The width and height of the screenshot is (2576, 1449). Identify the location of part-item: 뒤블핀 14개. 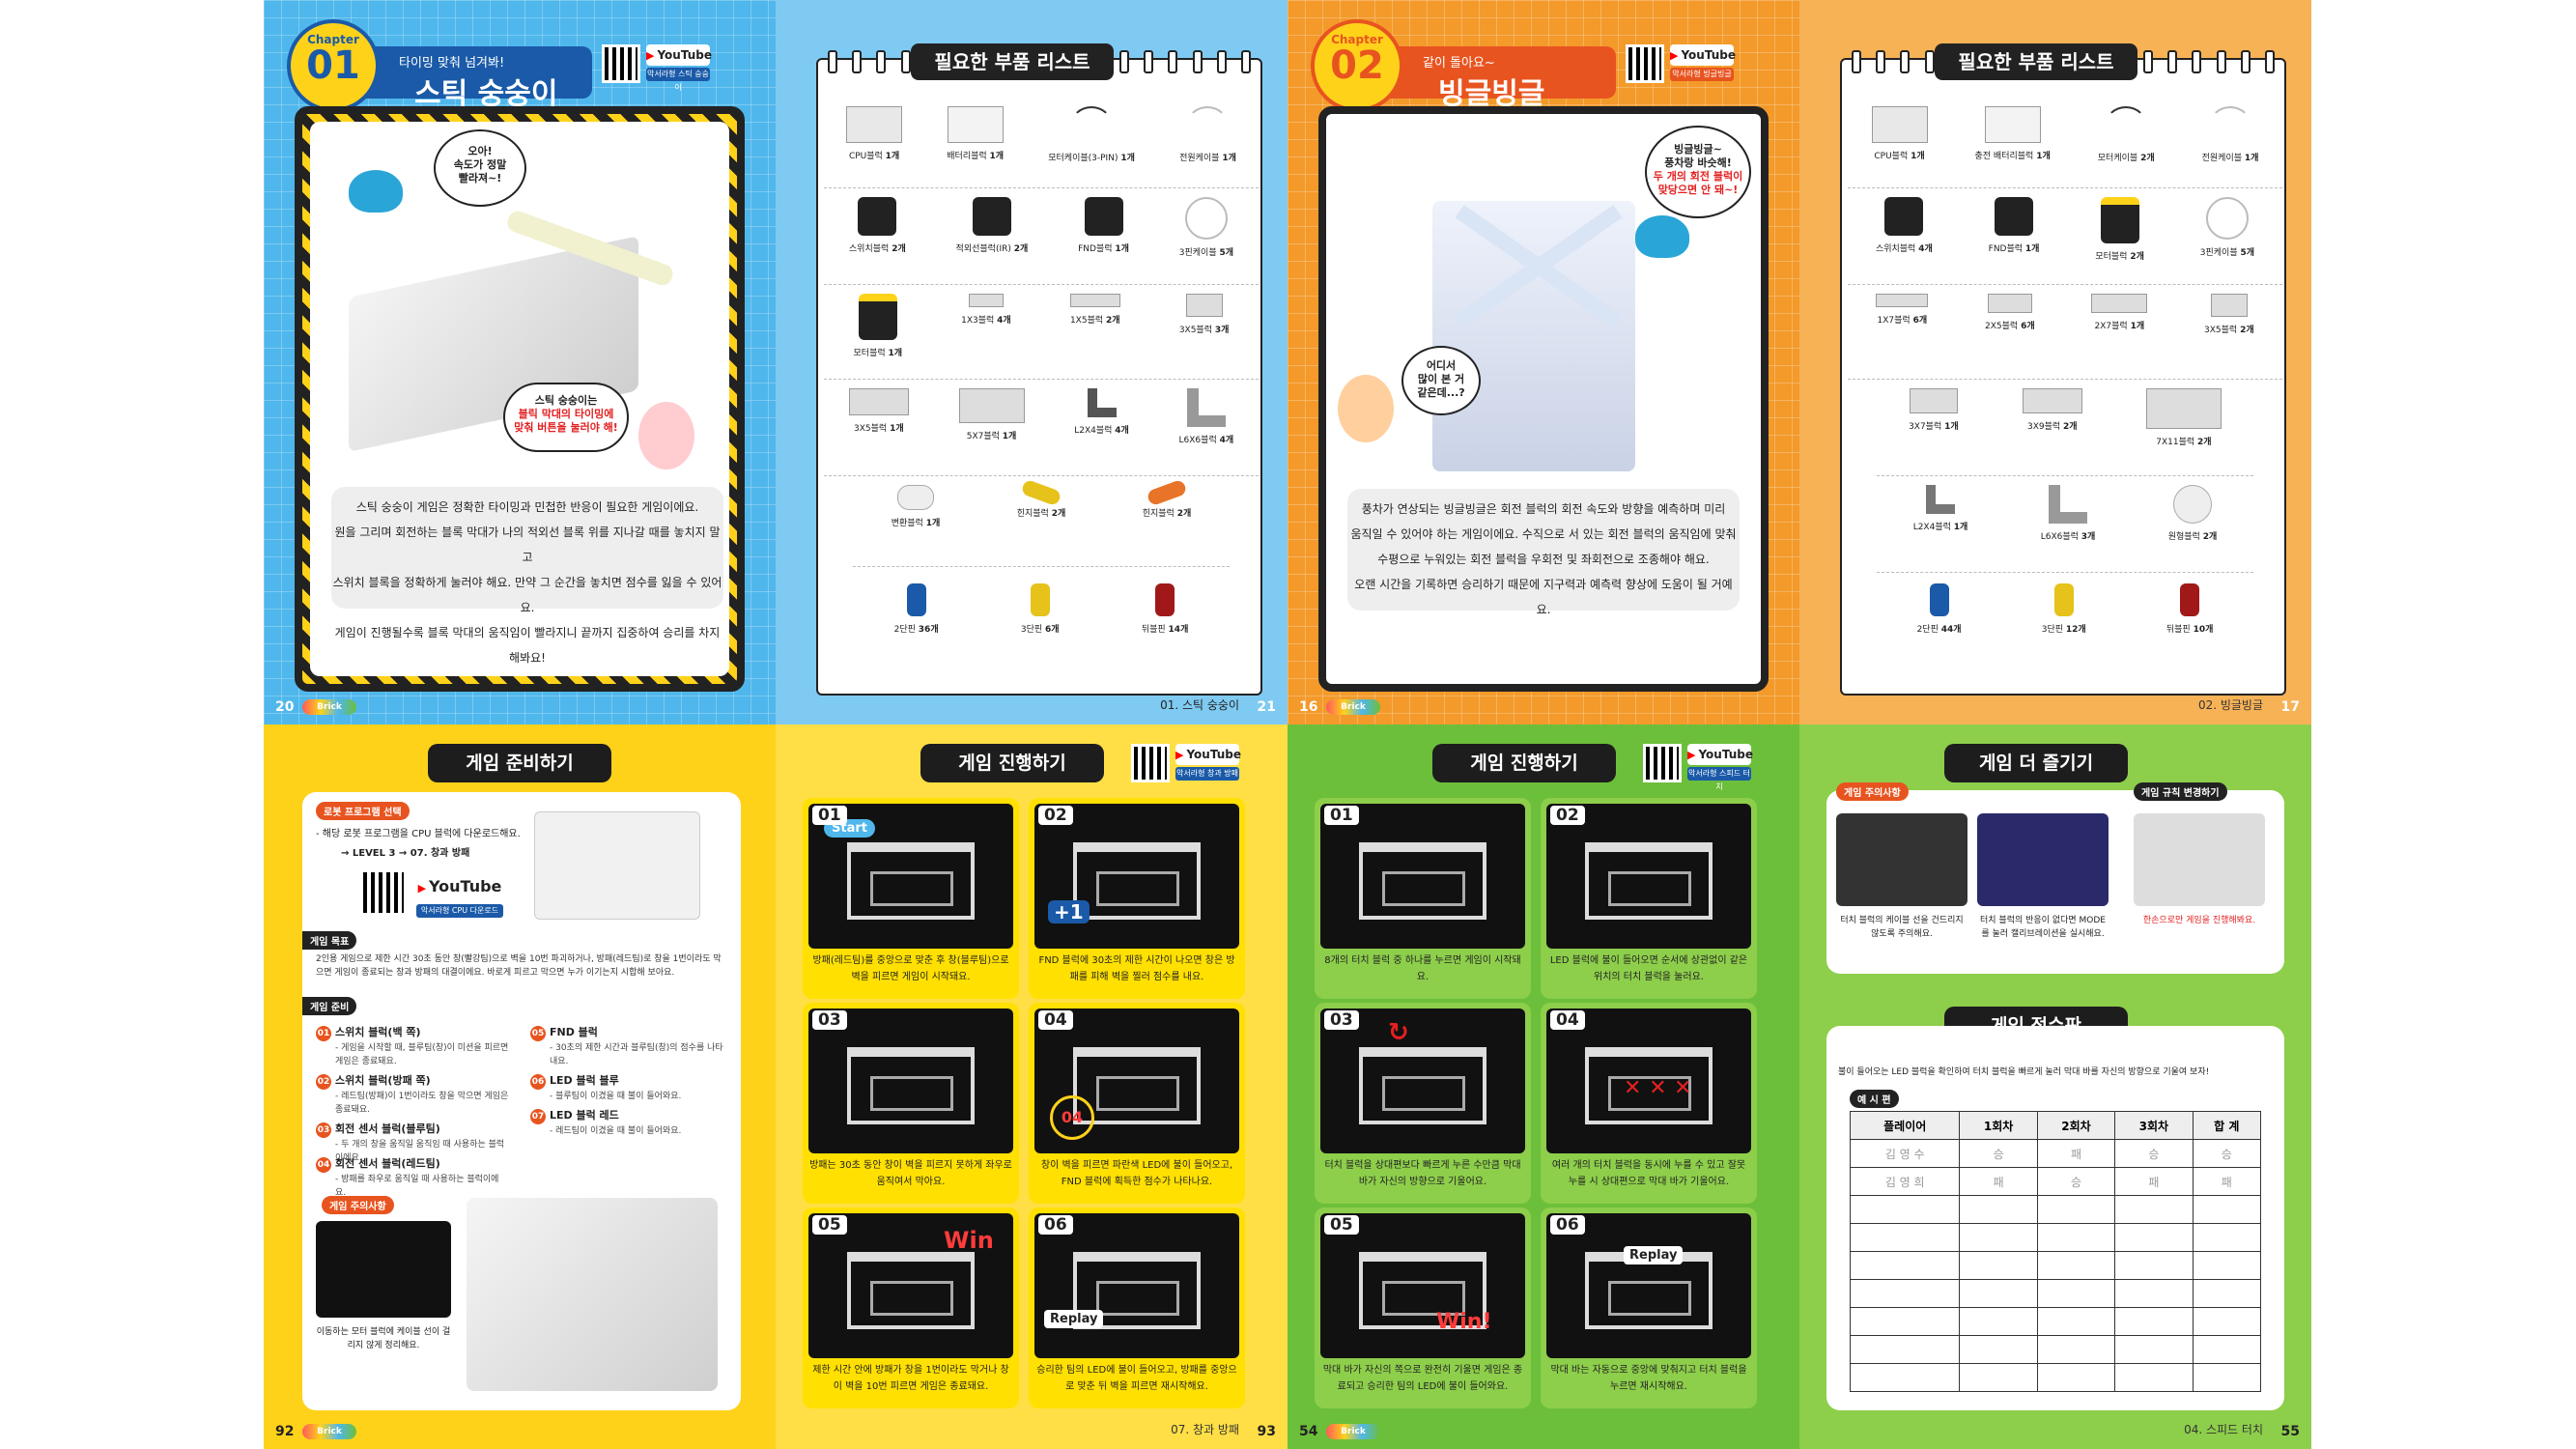
(1165, 626).